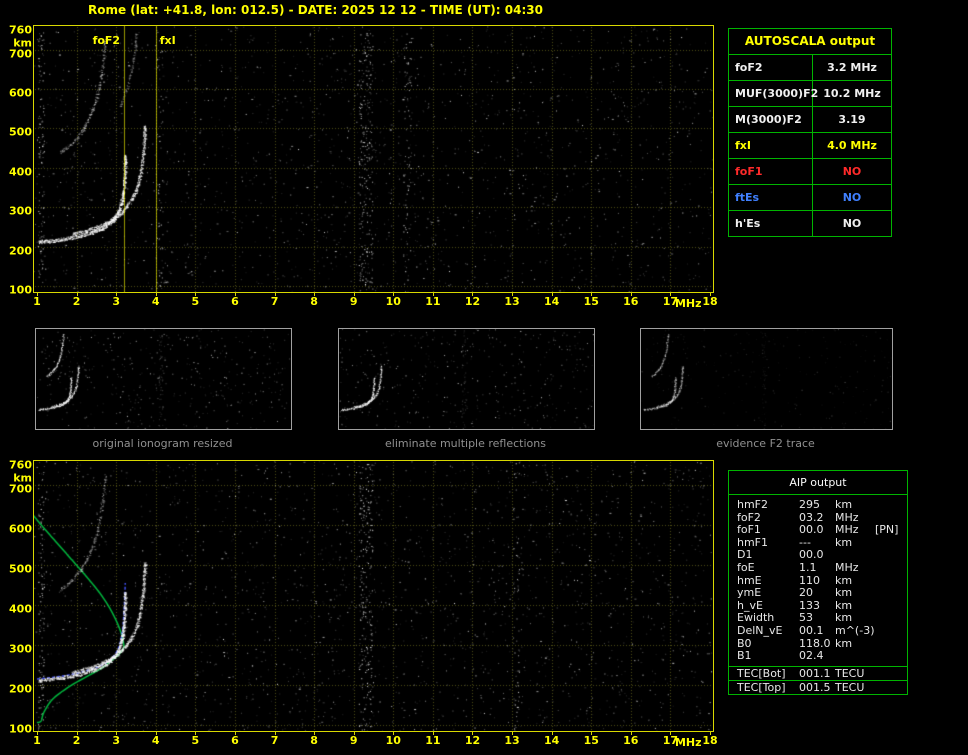 This screenshot has height=755, width=968. I want to click on aip-row-B1: B1 02.4, so click(822, 656).